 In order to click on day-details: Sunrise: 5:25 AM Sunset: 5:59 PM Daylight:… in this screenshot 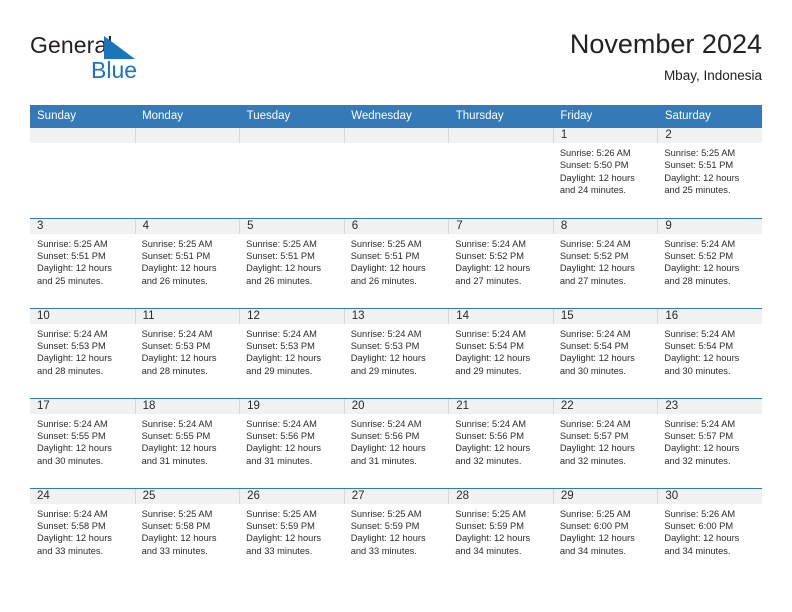, I will do `click(500, 531)`.